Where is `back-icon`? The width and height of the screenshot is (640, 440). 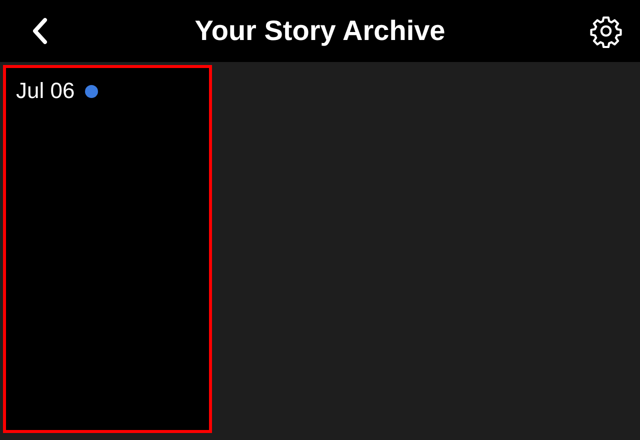 back-icon is located at coordinates (40, 31).